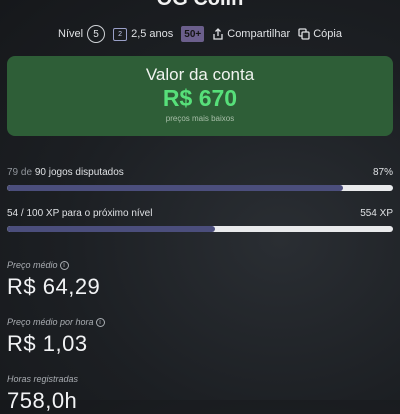  Describe the element at coordinates (40, 172) in the screenshot. I see `games-total: 90` at that location.